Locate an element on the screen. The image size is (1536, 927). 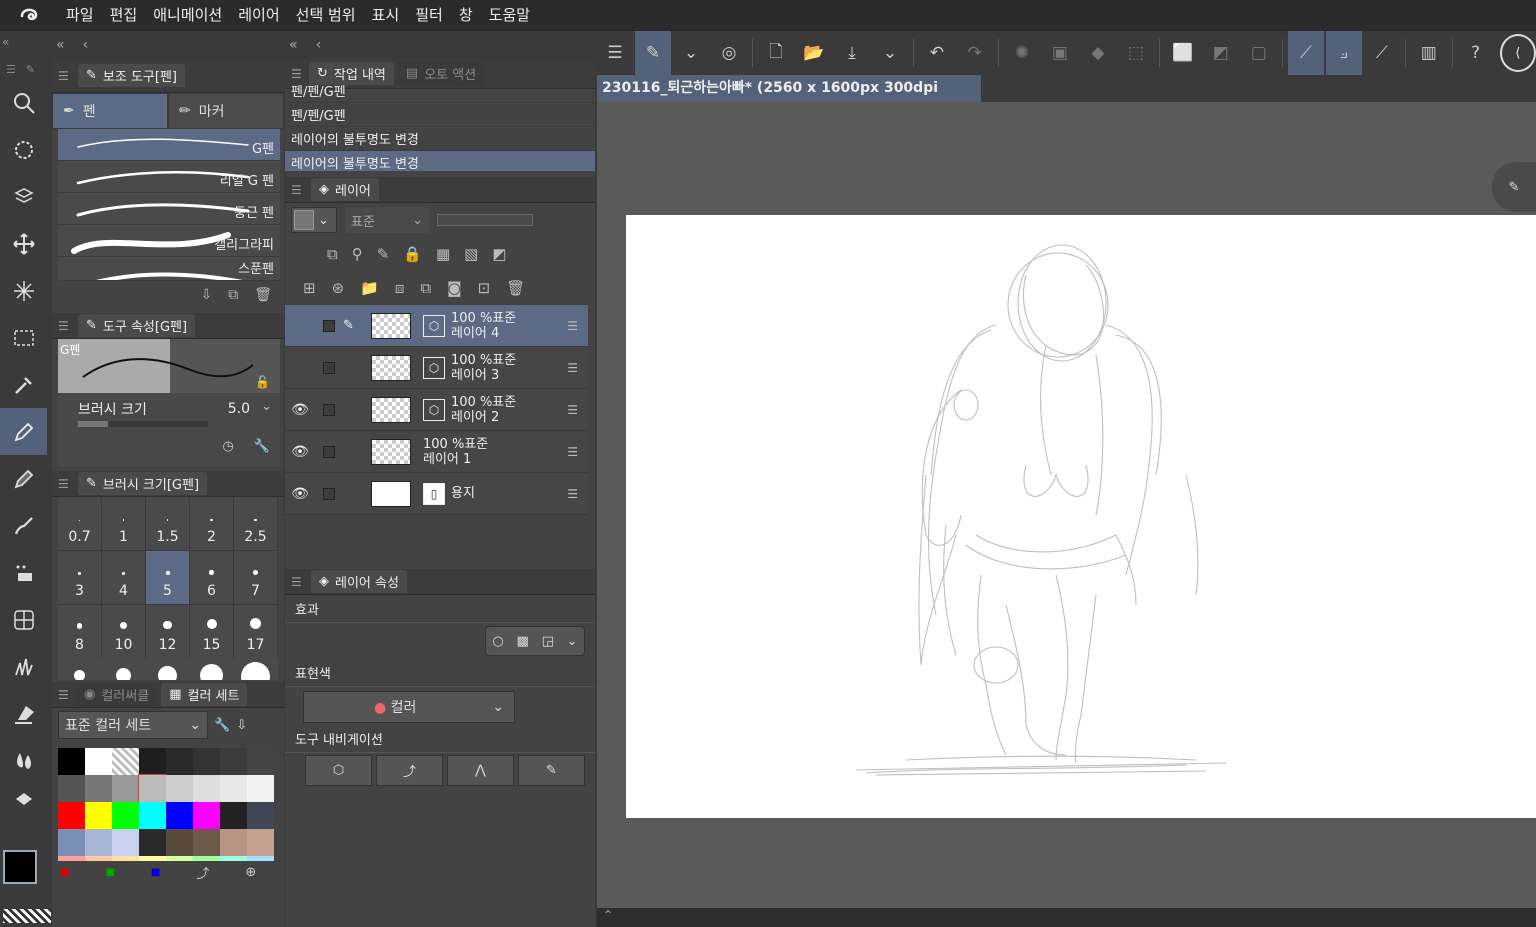
brush-item: 스푼펜 is located at coordinates (169, 269).